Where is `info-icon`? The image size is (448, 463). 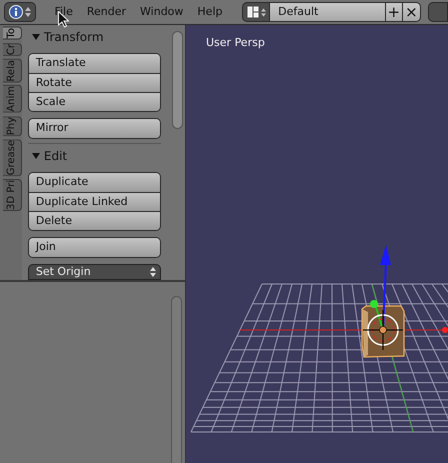
info-icon is located at coordinates (16, 12).